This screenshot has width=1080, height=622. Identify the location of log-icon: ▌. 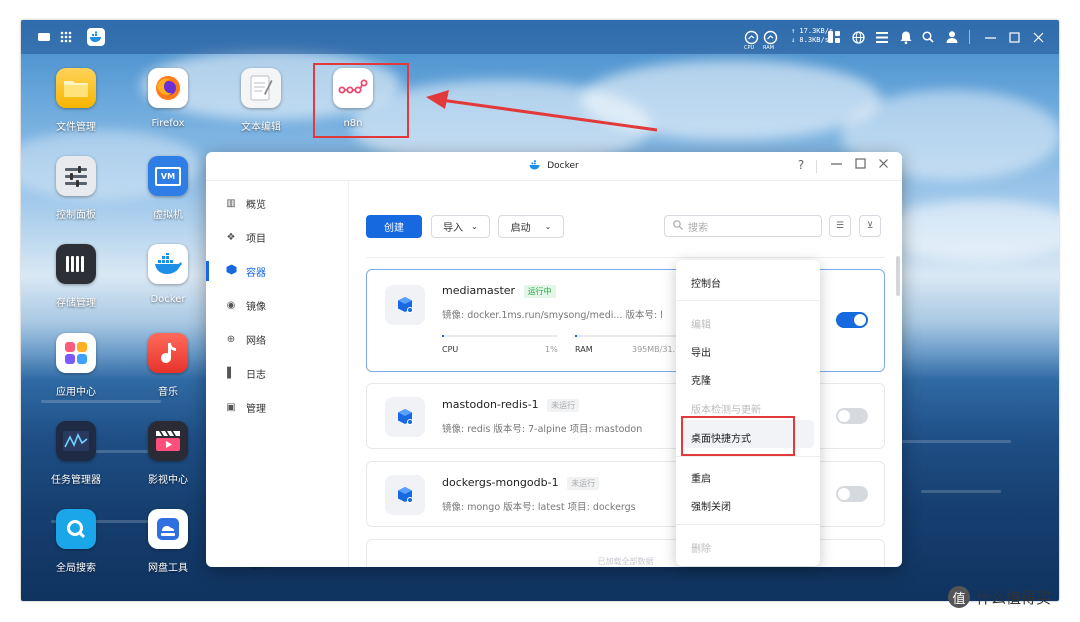
(231, 373).